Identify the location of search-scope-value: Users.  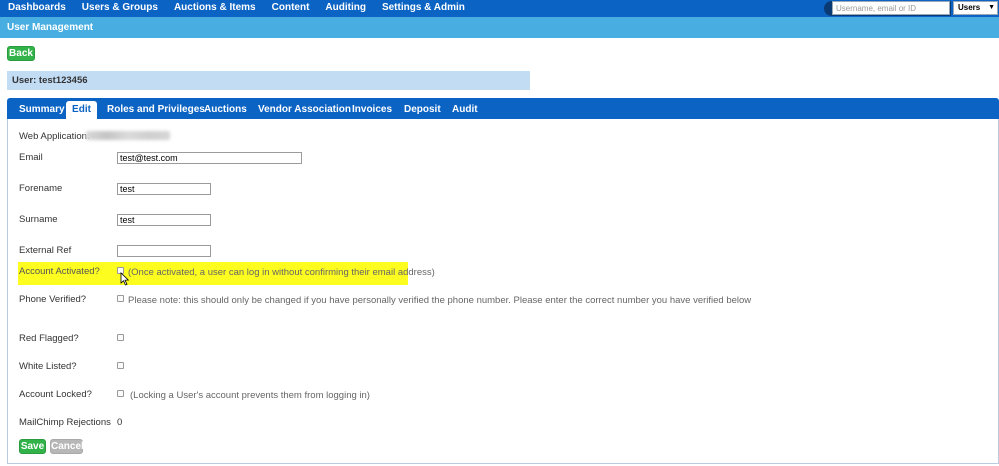
(969, 7).